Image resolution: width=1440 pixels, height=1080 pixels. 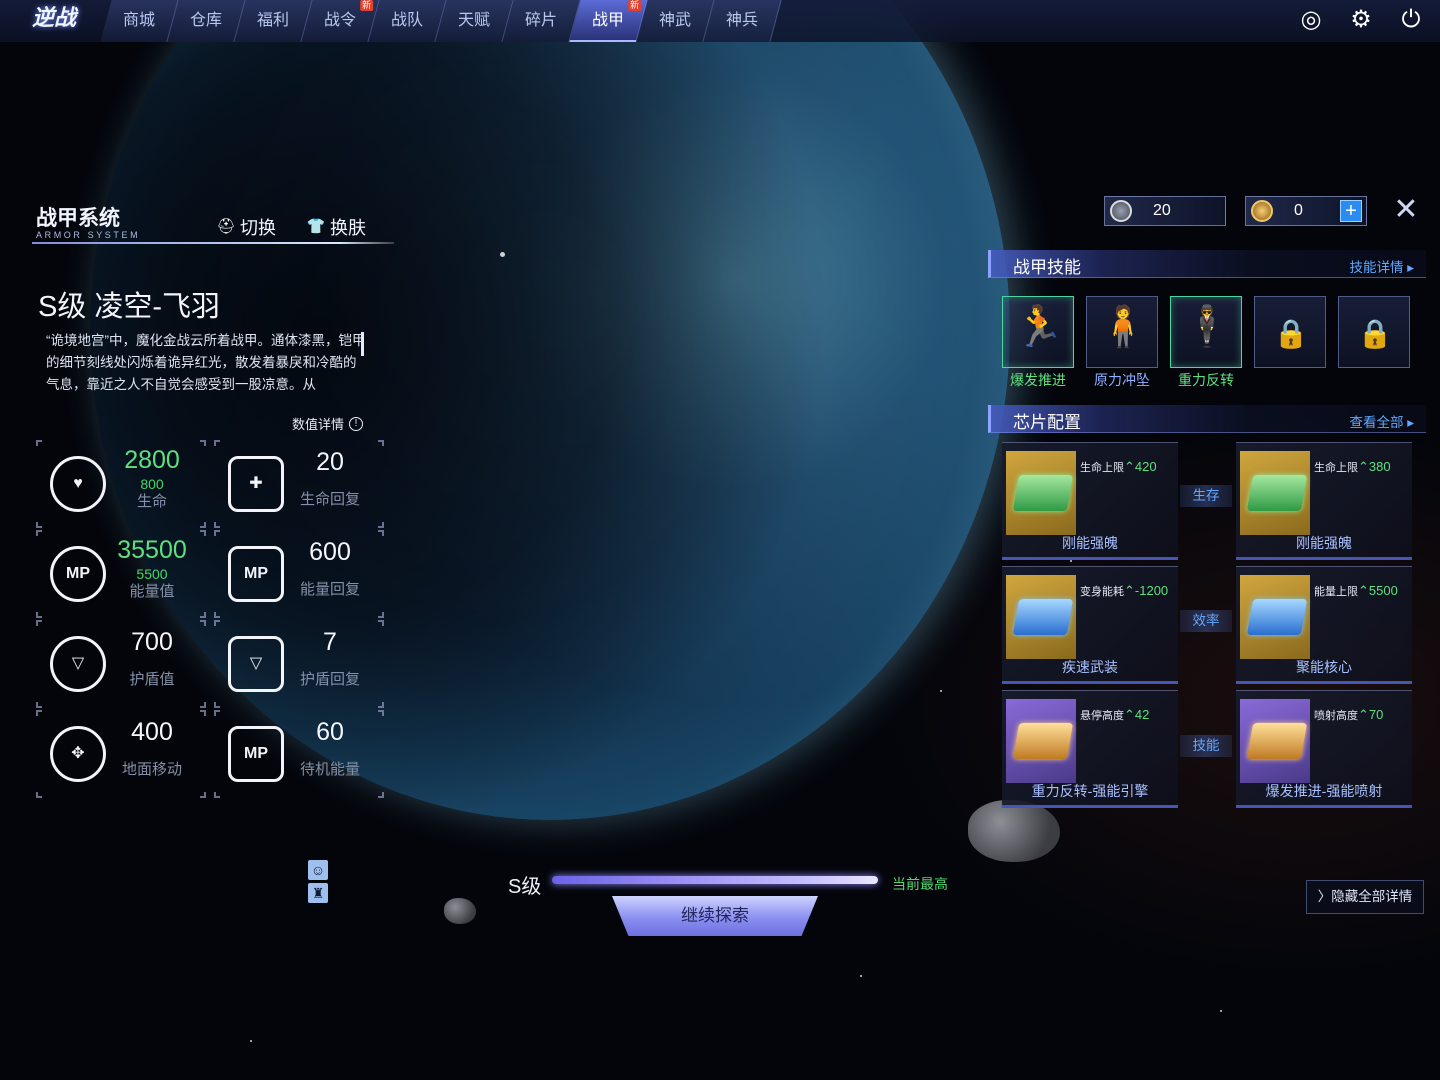 What do you see at coordinates (1090, 501) in the screenshot?
I see `chip-card: 生命上限⌃420 刚能强魄` at bounding box center [1090, 501].